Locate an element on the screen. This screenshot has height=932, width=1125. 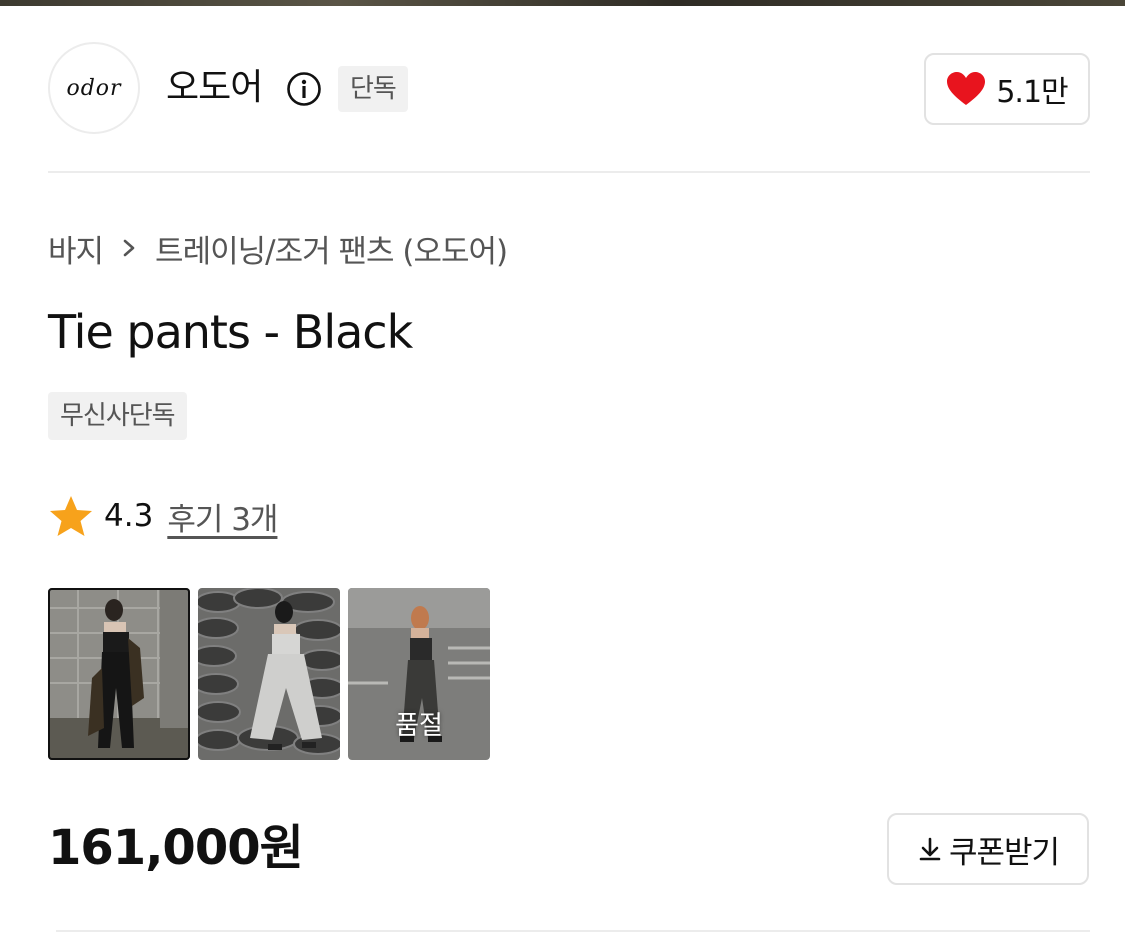
star-icon is located at coordinates (71, 516).